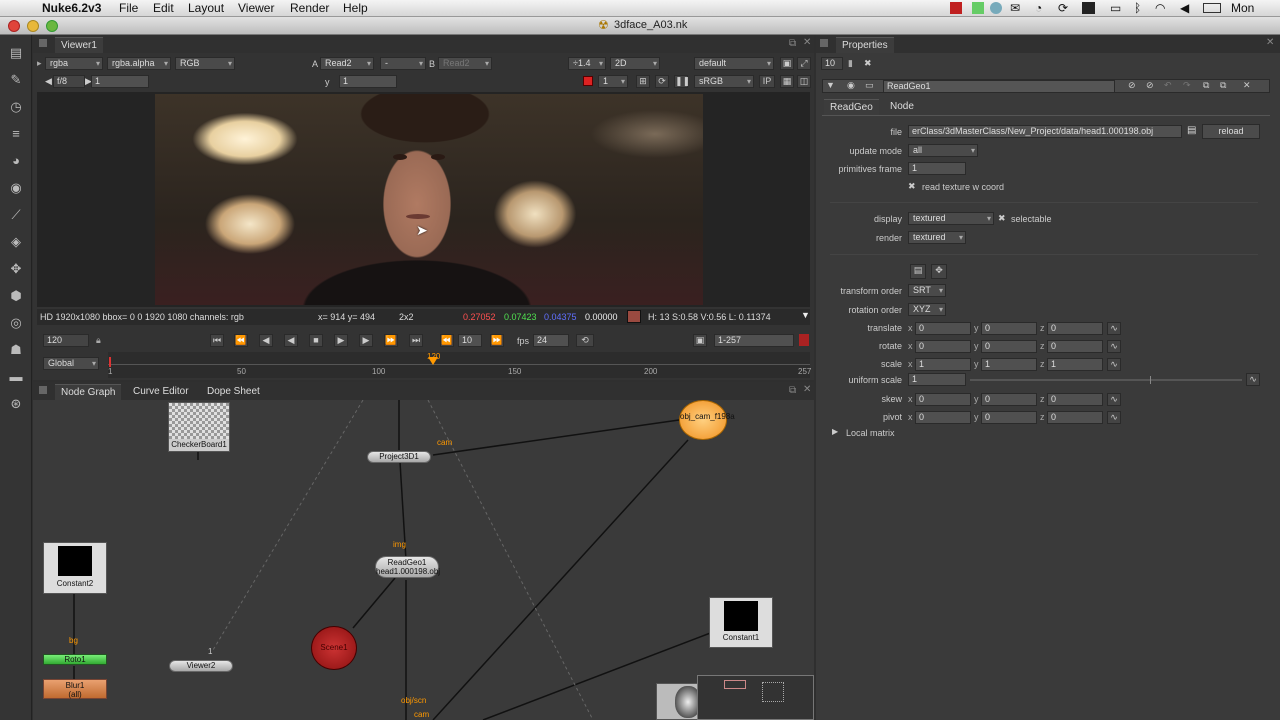 Image resolution: width=1280 pixels, height=720 pixels. What do you see at coordinates (870, 433) in the screenshot?
I see `local-matrix-label: Local matrix` at bounding box center [870, 433].